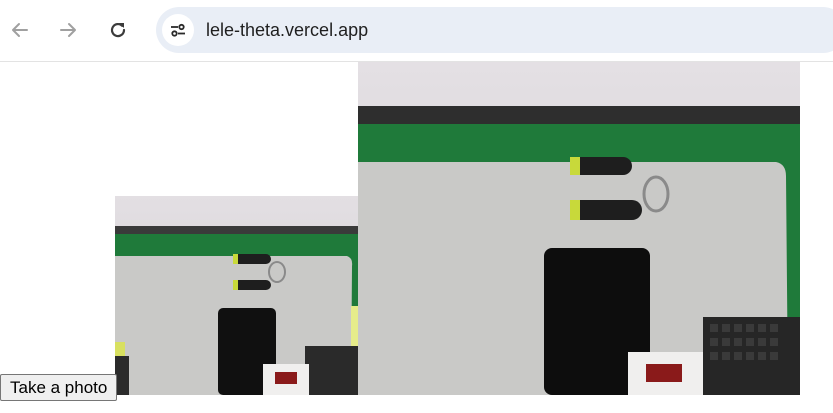 This screenshot has height=413, width=833. I want to click on arrow-left-icon, so click(20, 30).